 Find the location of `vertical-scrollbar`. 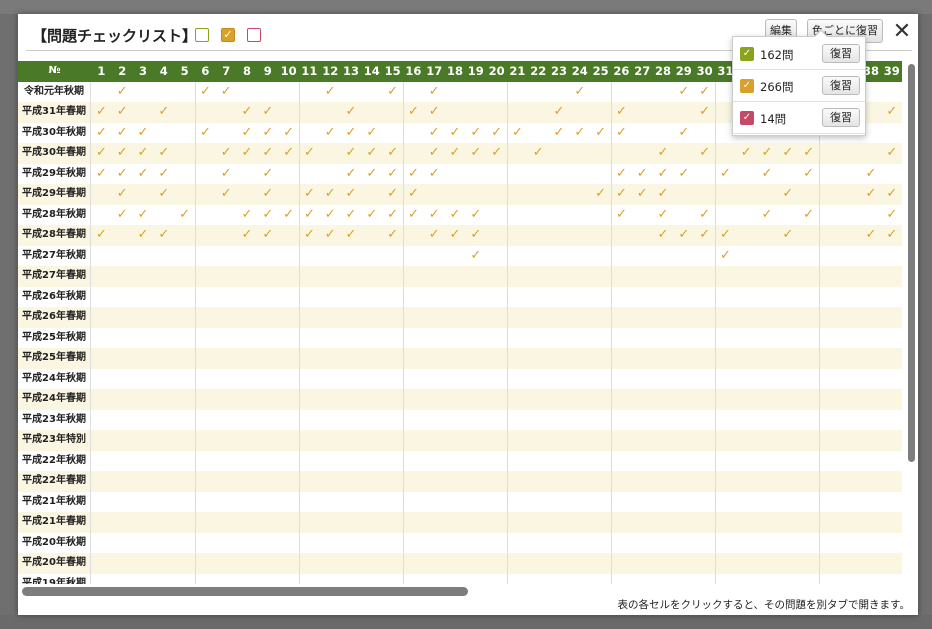

vertical-scrollbar is located at coordinates (911, 263).